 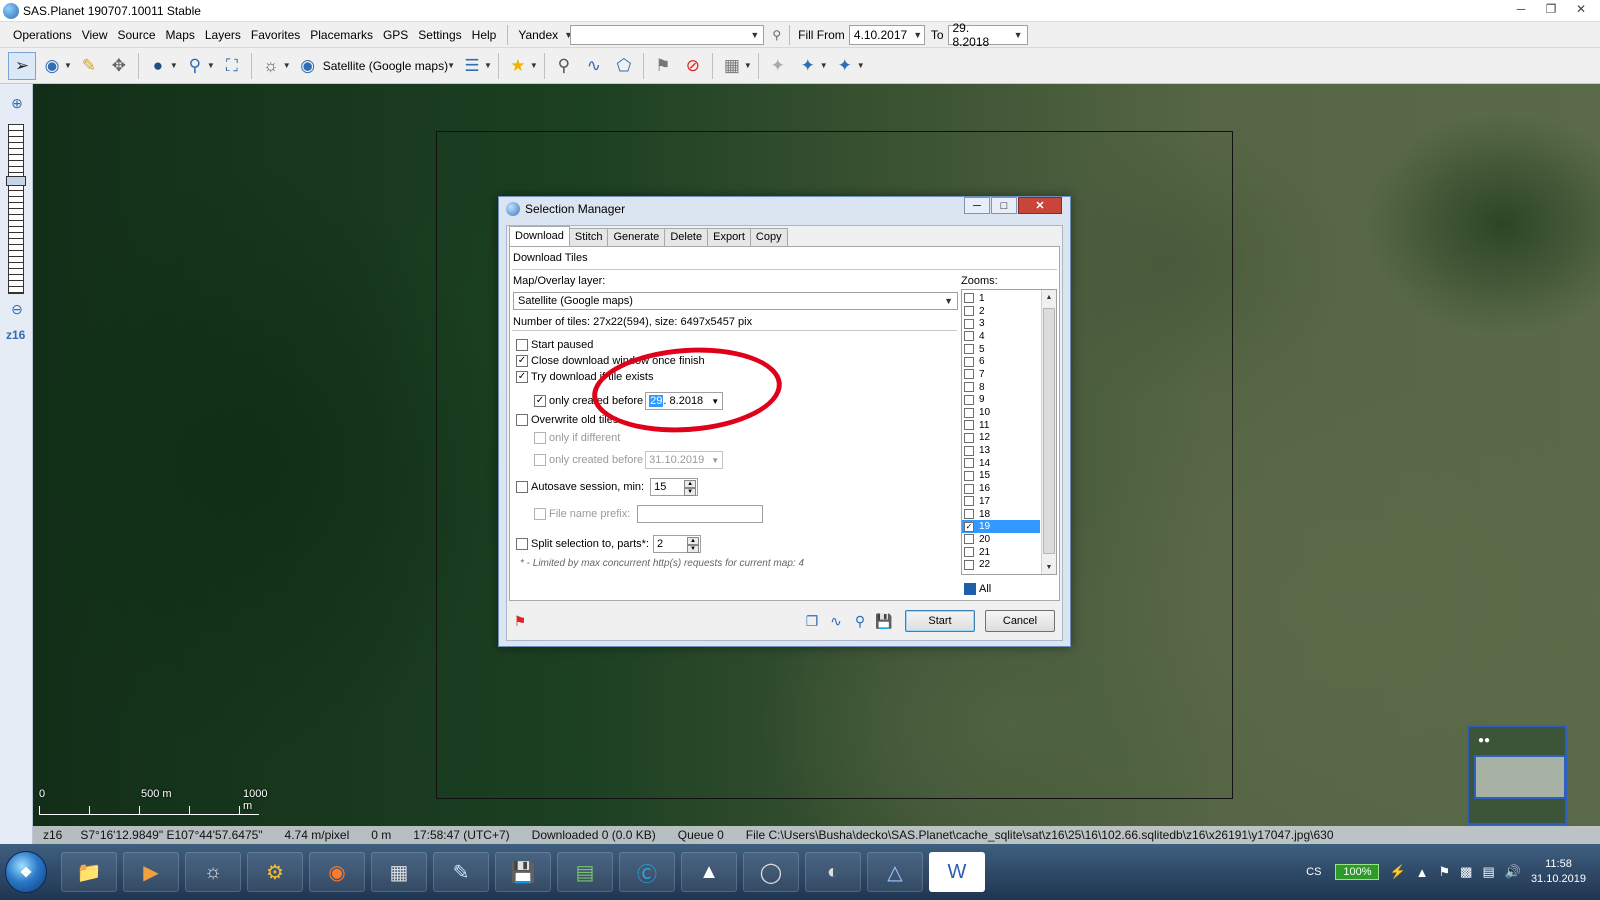 What do you see at coordinates (52, 66) in the screenshot?
I see `globe-select-icon: ◉` at bounding box center [52, 66].